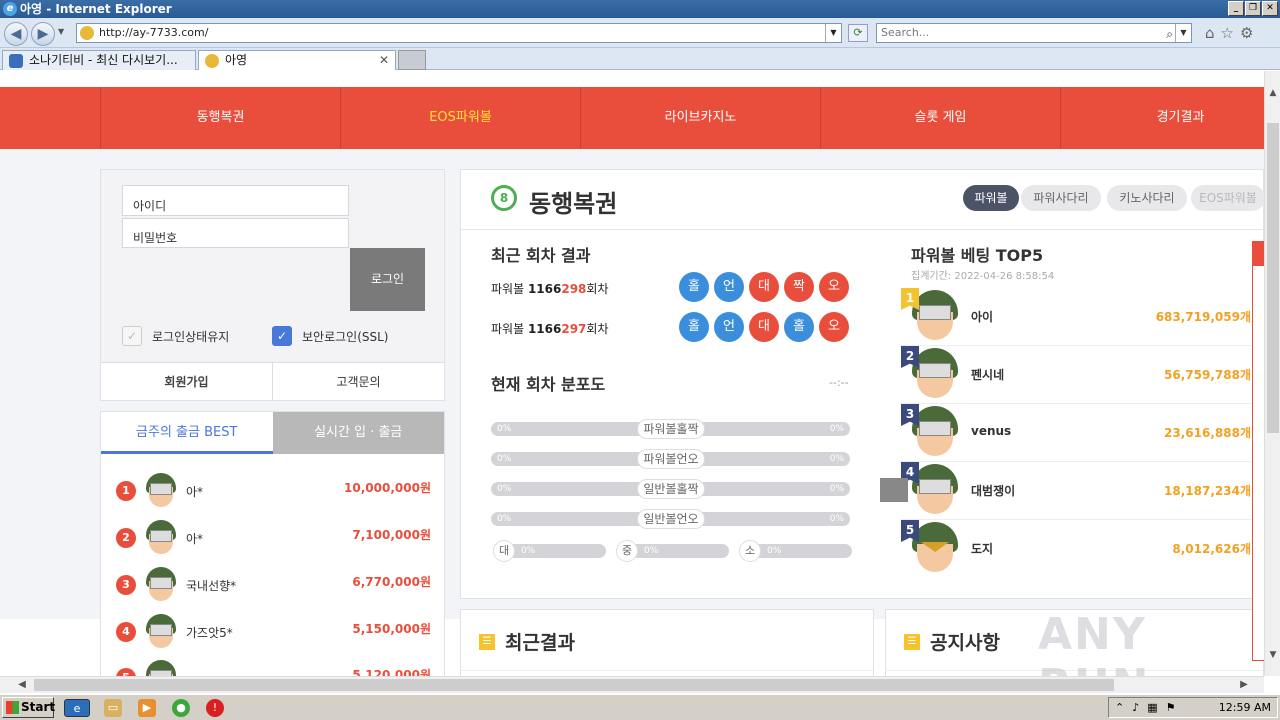 The image size is (1280, 720). What do you see at coordinates (187, 433) in the screenshot?
I see `tab-weekly-best: 금주의 출금 BEST` at bounding box center [187, 433].